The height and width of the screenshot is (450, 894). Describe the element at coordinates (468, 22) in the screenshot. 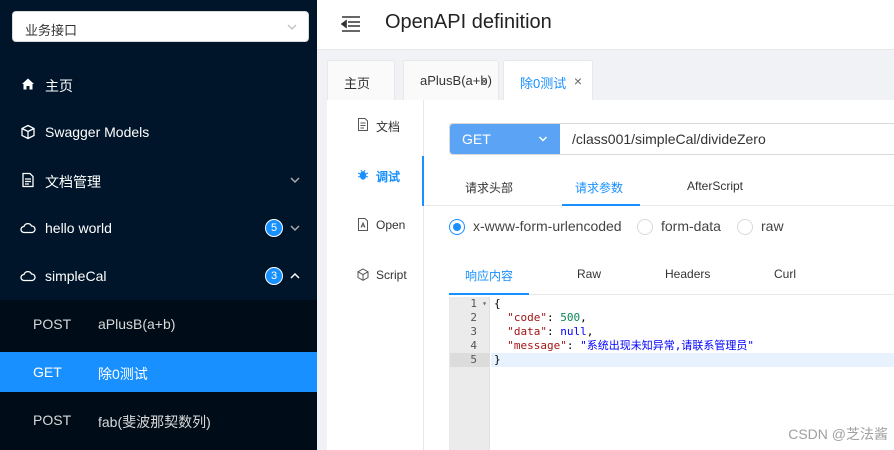

I see `page-title: OpenAPI definition` at that location.